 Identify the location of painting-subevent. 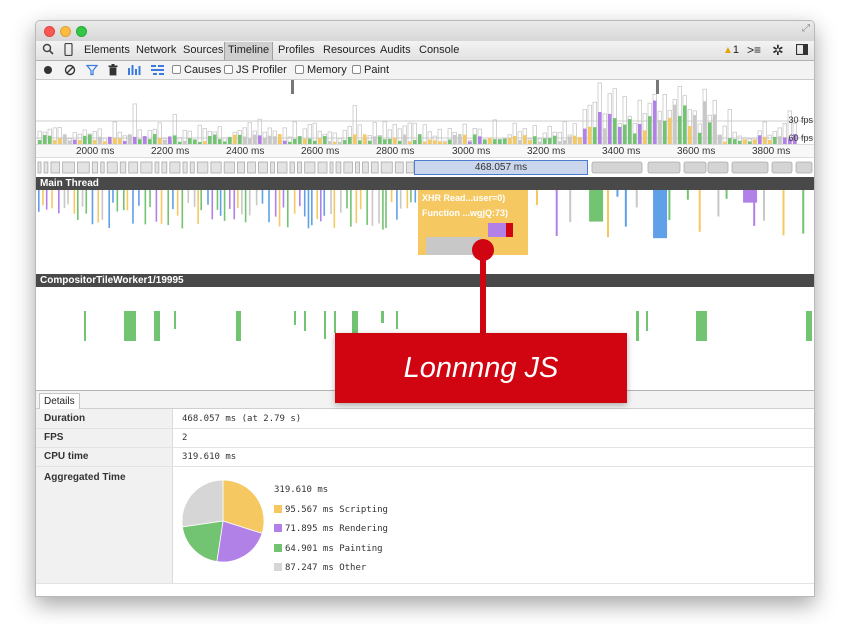
(509, 230).